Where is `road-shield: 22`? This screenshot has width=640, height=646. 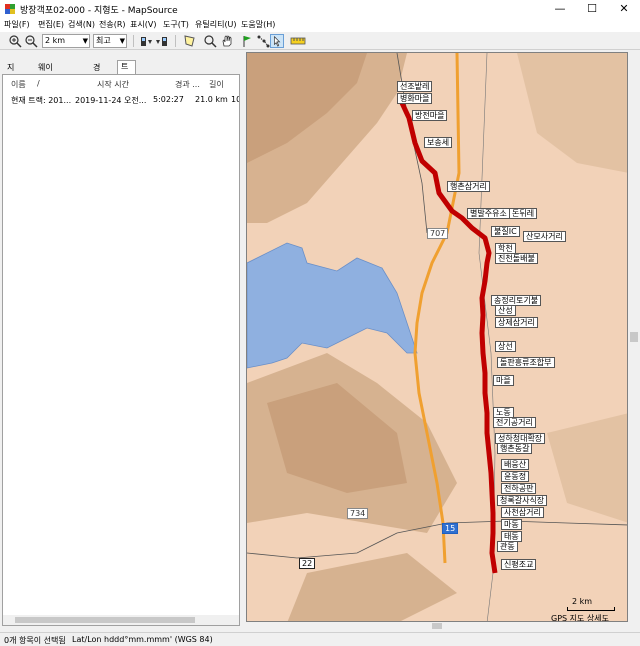 road-shield: 22 is located at coordinates (307, 563).